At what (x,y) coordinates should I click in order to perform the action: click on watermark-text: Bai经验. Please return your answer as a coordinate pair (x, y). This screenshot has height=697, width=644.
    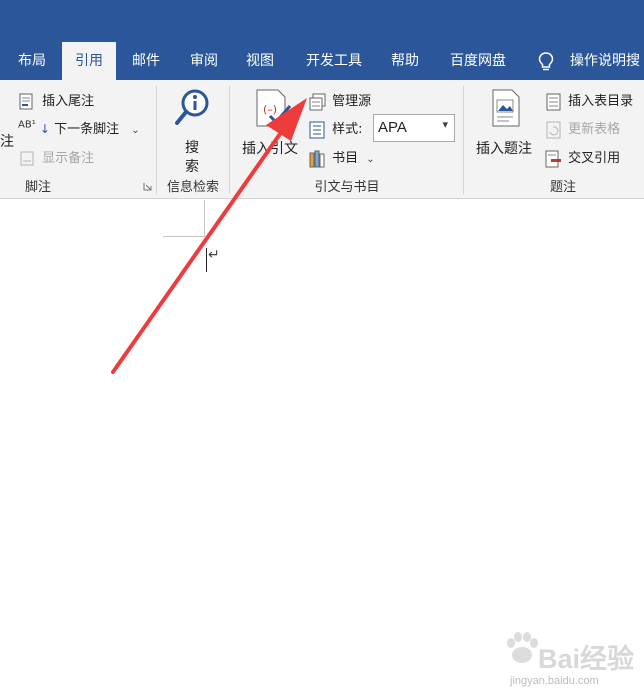
    Looking at the image, I should click on (586, 659).